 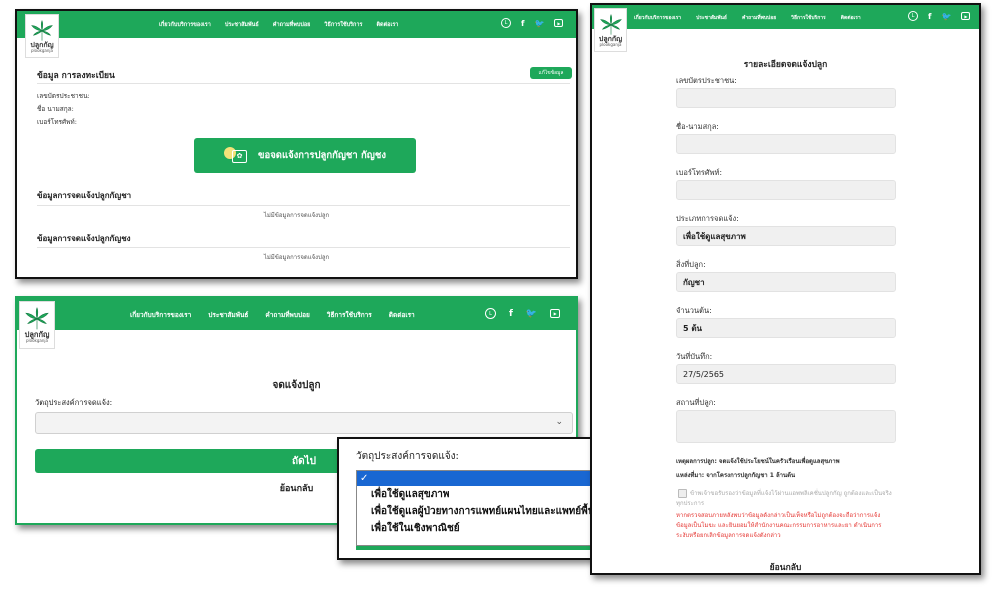 What do you see at coordinates (76, 76) in the screenshot?
I see `section-title-registration: ข้อมูล การลงทะเบียน` at bounding box center [76, 76].